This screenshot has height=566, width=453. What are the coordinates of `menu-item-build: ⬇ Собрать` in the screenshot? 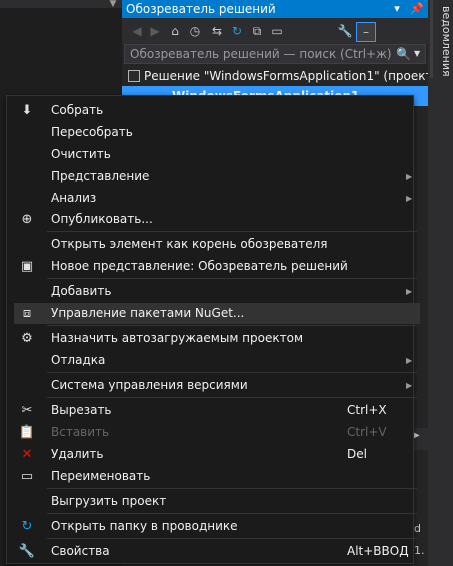 It's located at (217, 110).